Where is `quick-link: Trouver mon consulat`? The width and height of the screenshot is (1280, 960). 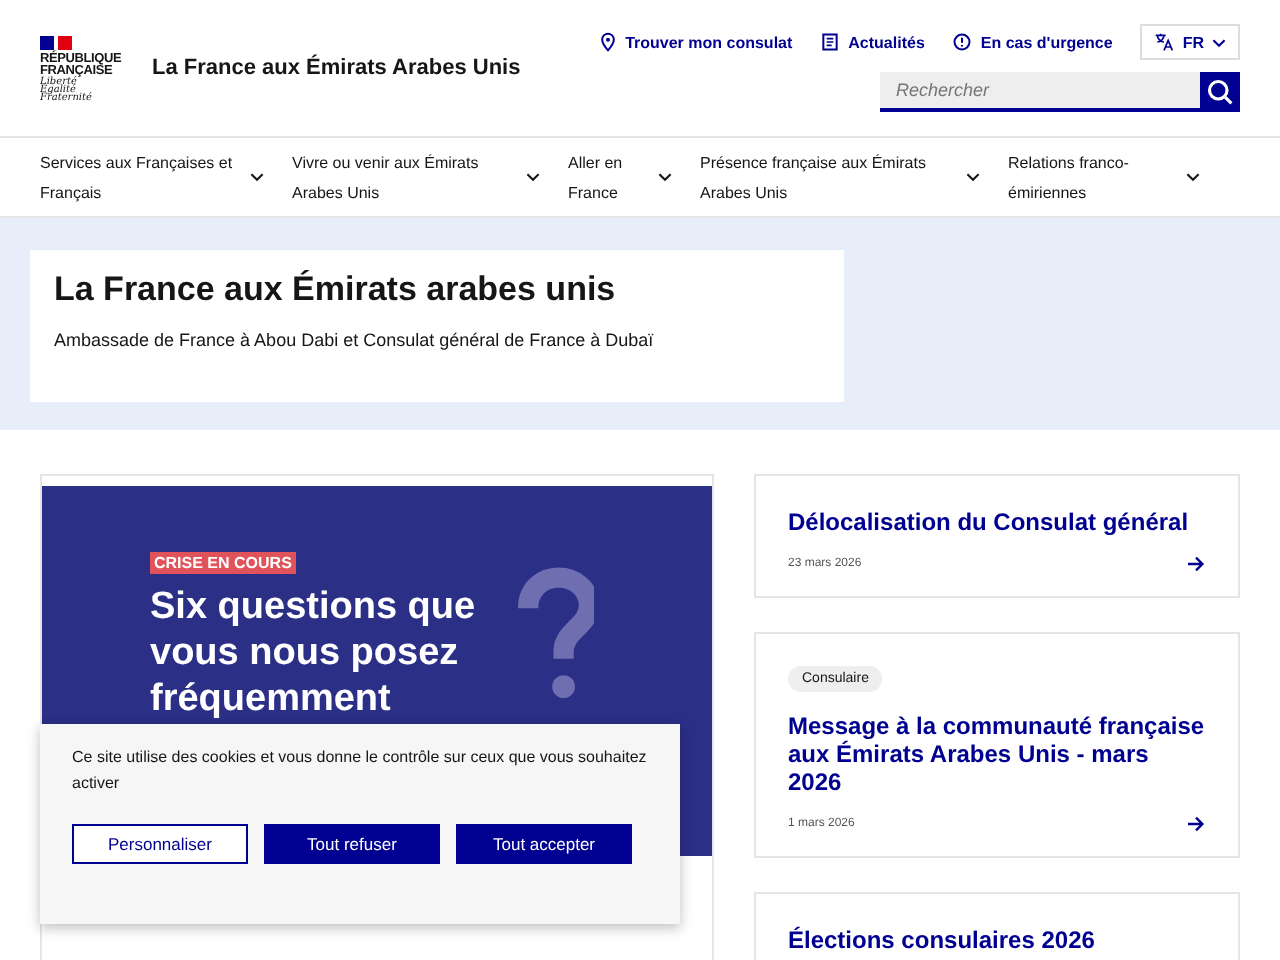
quick-link: Trouver mon consulat is located at coordinates (695, 42).